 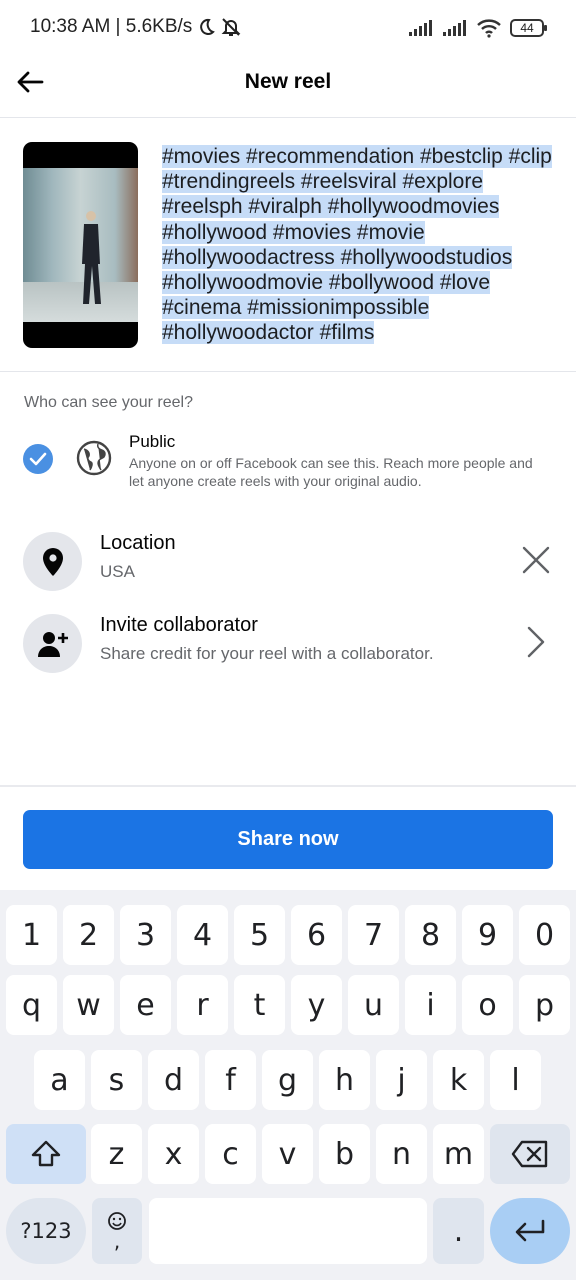 I want to click on key-a: a, so click(x=59, y=1080).